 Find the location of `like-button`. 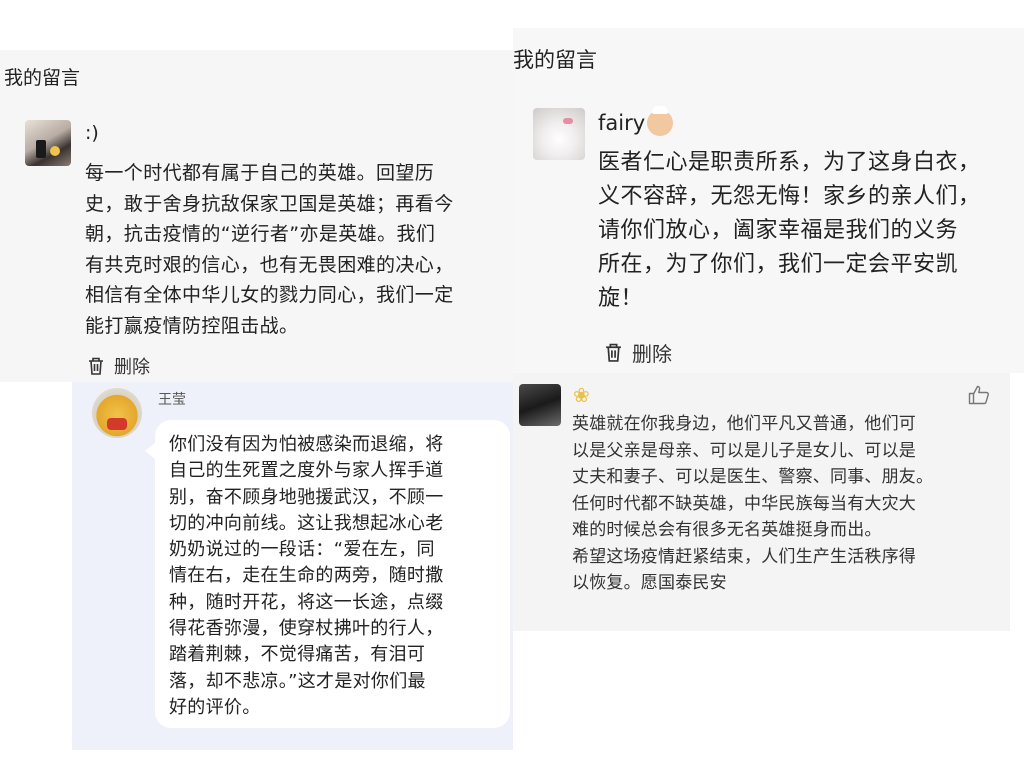

like-button is located at coordinates (979, 397).